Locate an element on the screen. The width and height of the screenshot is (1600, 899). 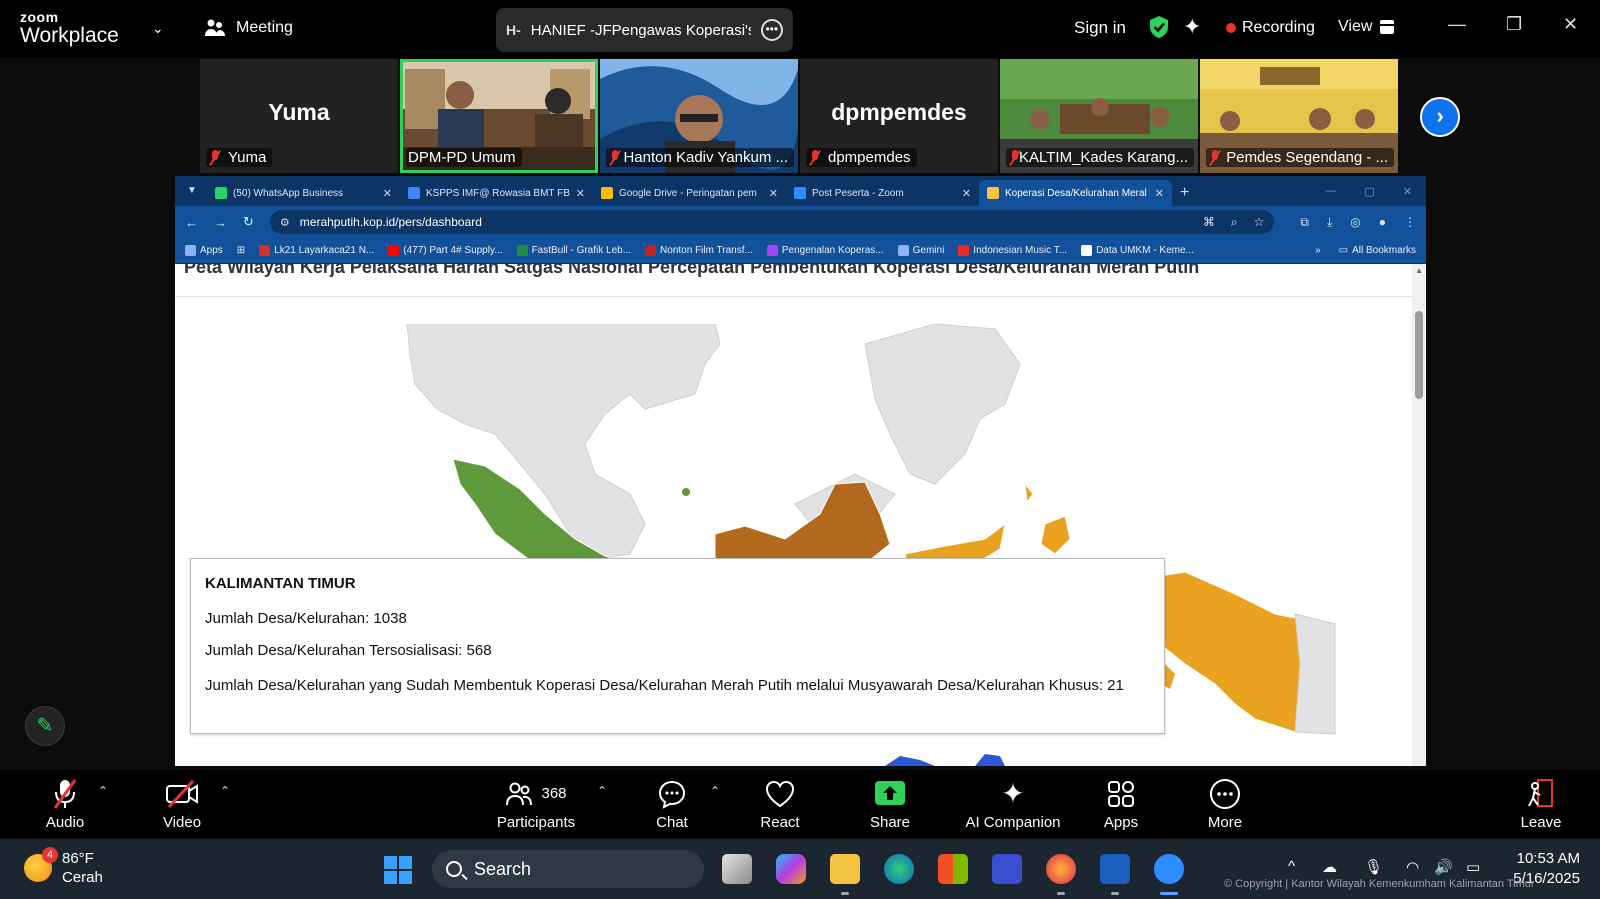
onedrive-icon: ☁ is located at coordinates (1329, 867).